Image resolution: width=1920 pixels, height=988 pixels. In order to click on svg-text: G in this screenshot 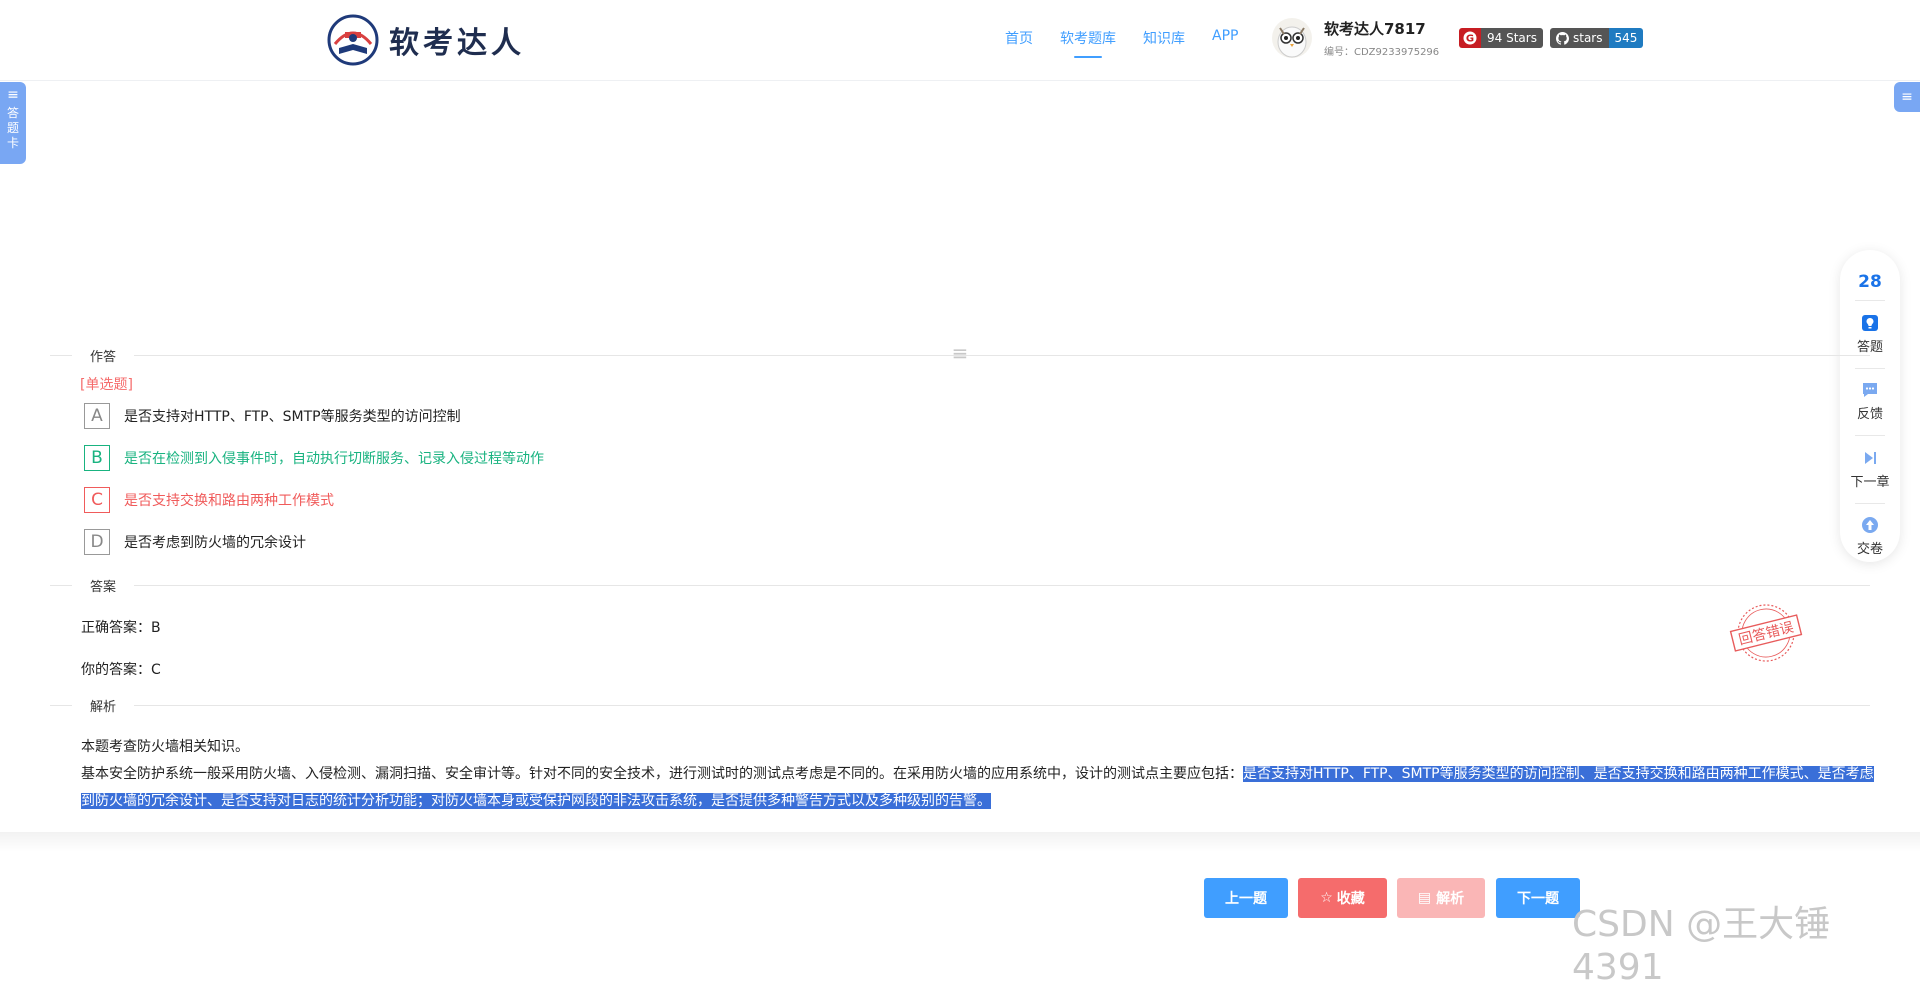, I will do `click(1470, 39)`.